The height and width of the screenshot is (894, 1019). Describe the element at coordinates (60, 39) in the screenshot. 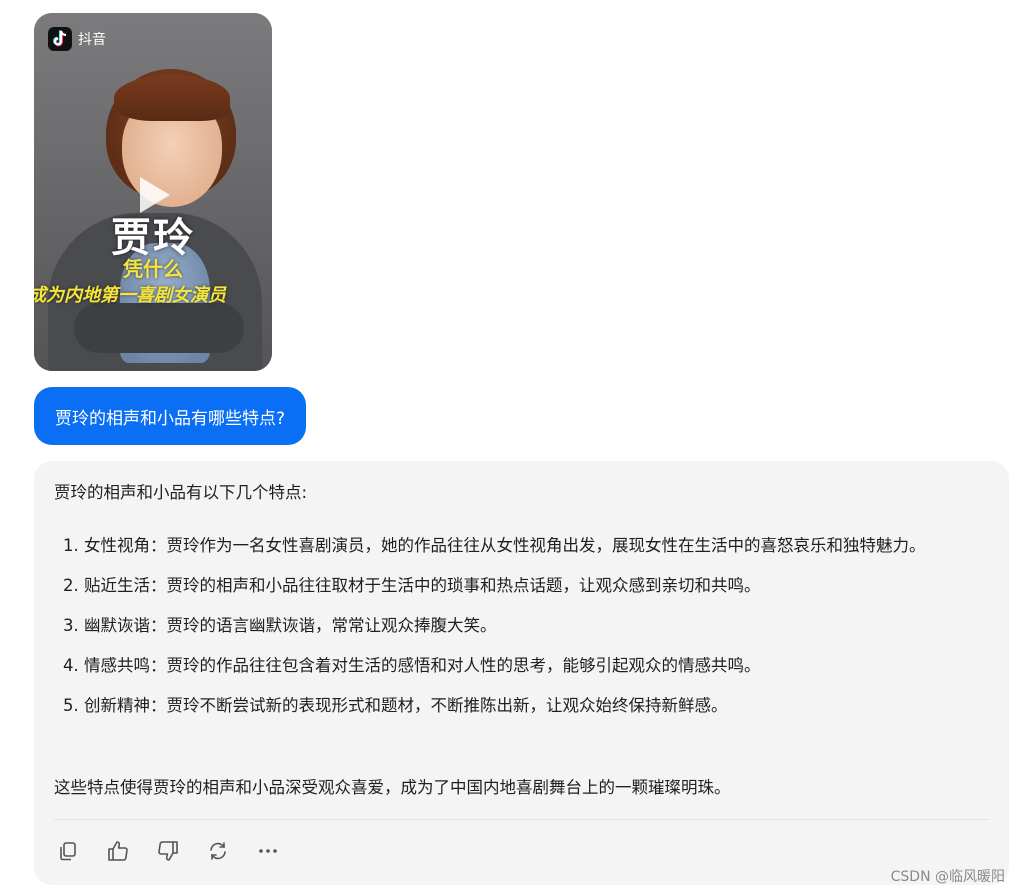

I see `douyin-icon` at that location.